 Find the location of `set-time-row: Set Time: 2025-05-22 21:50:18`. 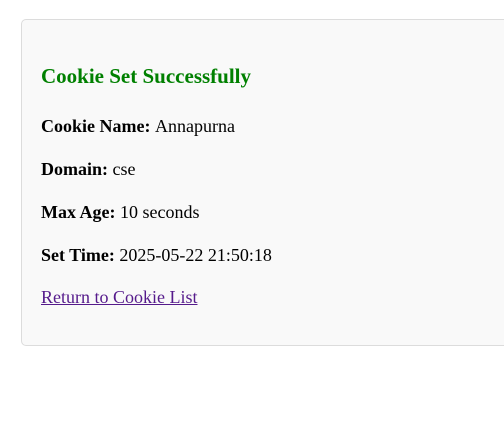

set-time-row: Set Time: 2025-05-22 21:50:18 is located at coordinates (156, 255).